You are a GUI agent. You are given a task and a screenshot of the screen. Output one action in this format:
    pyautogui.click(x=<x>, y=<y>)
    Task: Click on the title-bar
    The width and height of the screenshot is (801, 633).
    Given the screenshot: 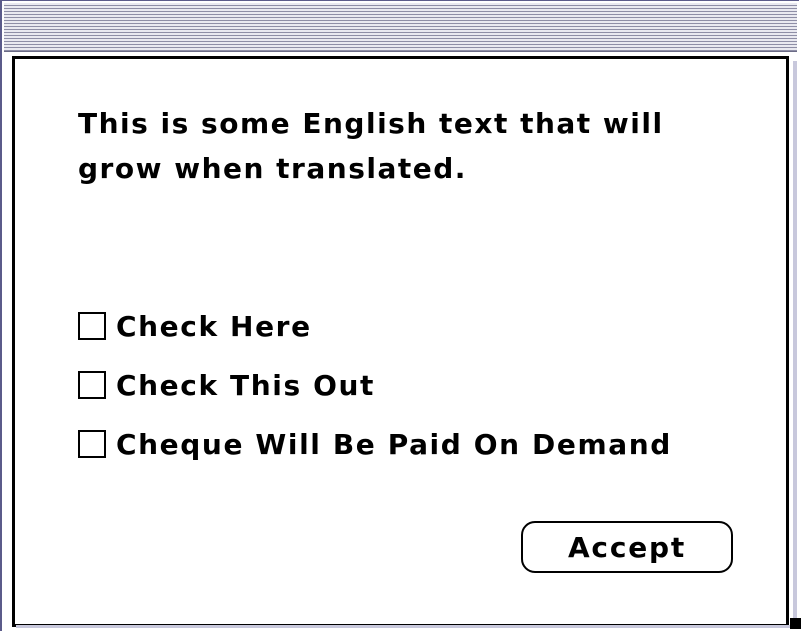 What is the action you would take?
    pyautogui.click(x=400, y=27)
    